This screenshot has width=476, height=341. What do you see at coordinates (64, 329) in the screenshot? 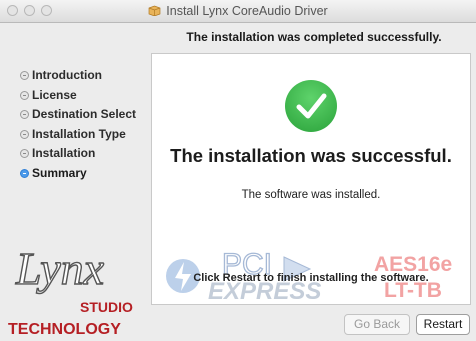
I see `lynx-technology-text: TECHNOLOGY` at bounding box center [64, 329].